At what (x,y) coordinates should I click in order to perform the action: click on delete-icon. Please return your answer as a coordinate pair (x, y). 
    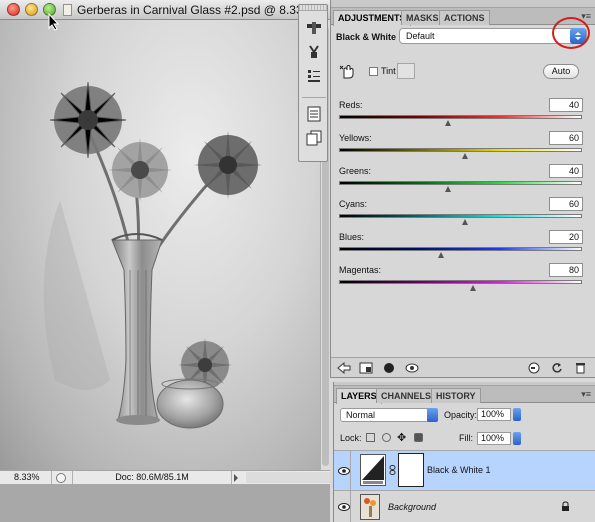
    Looking at the image, I should click on (580, 368).